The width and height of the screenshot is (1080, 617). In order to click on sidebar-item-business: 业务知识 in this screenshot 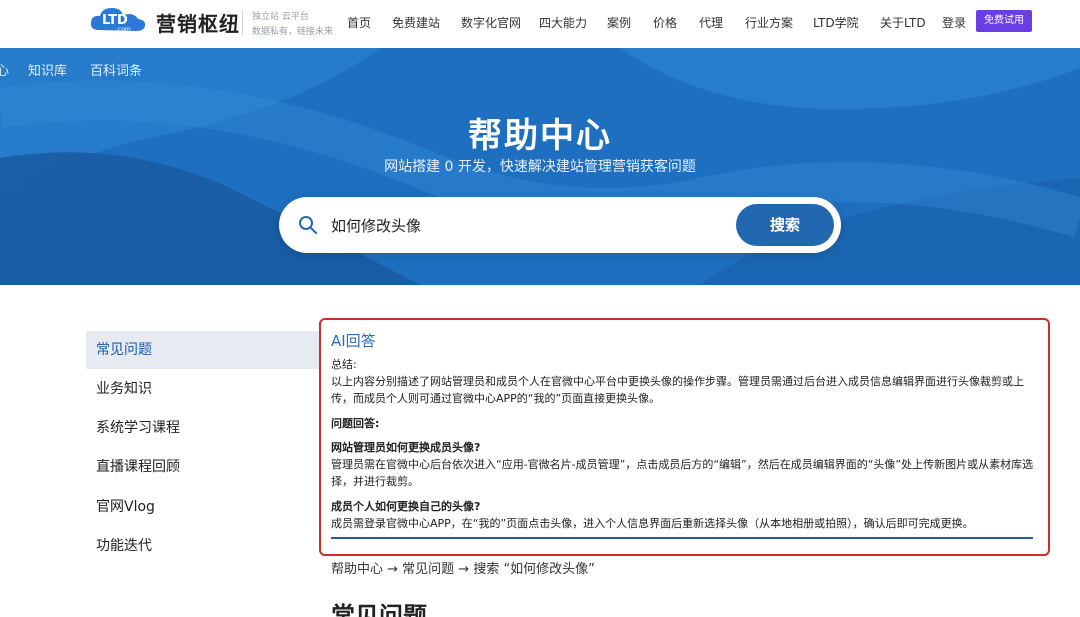, I will do `click(203, 389)`.